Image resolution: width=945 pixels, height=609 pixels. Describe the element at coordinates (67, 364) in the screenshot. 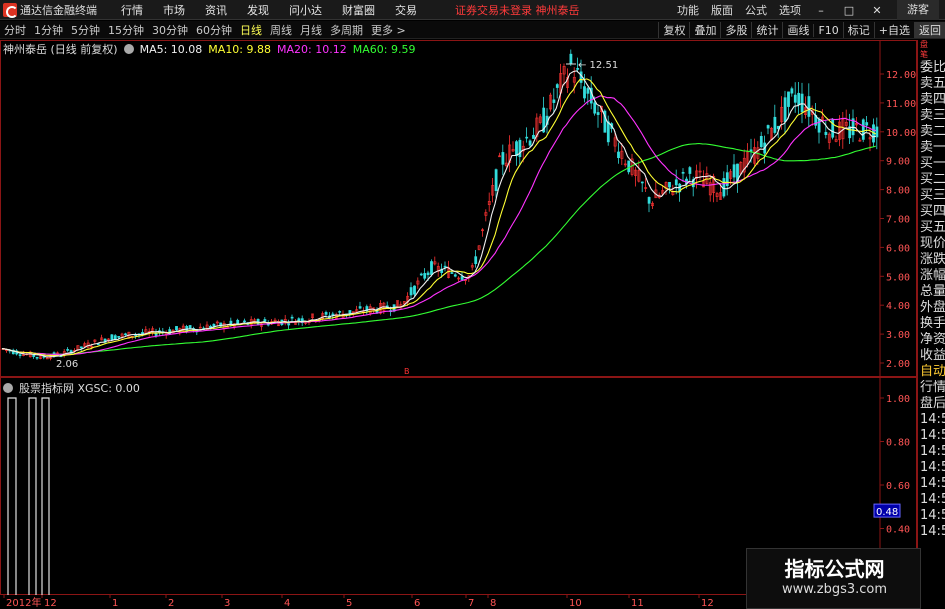

I see `low-price-label: 2.06` at that location.